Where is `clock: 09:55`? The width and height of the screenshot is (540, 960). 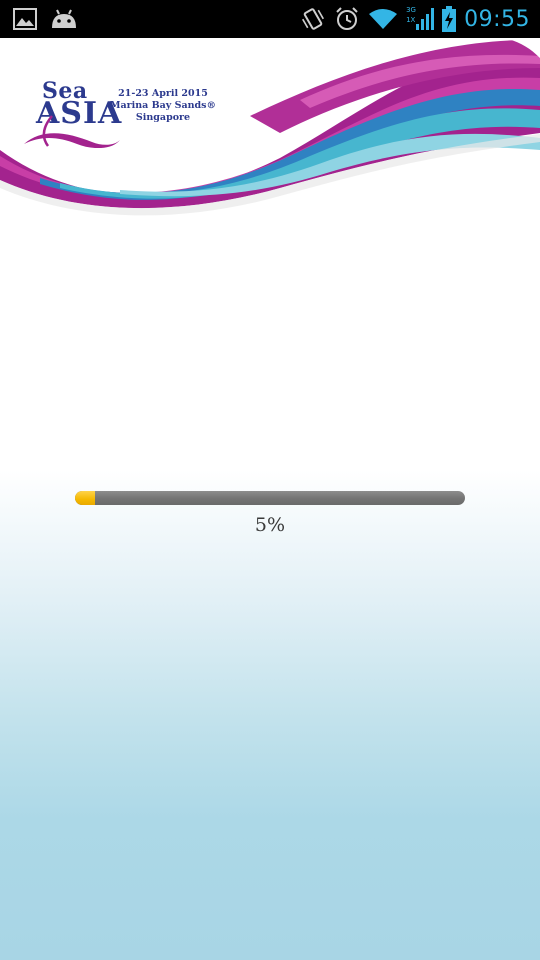 clock: 09:55 is located at coordinates (497, 19).